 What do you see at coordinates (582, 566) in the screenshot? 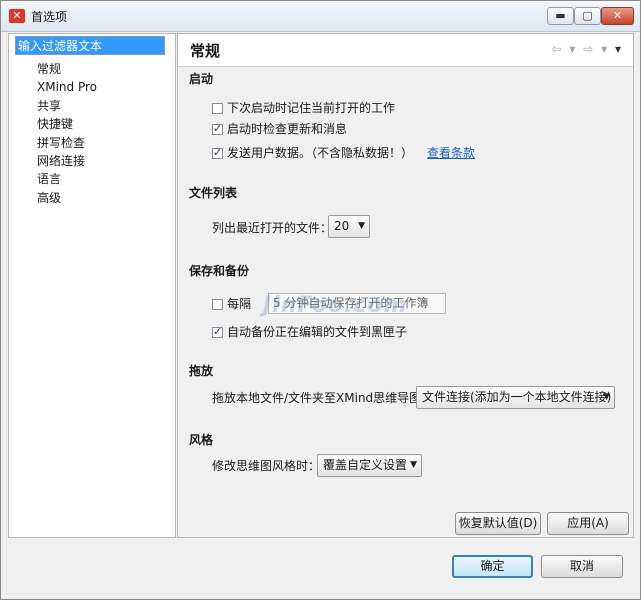
I see `cancel-button: 取消` at bounding box center [582, 566].